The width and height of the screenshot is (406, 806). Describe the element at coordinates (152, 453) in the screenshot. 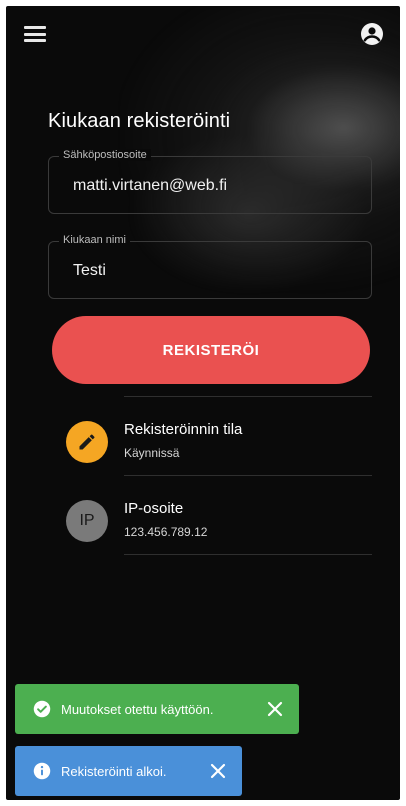

I see `registration-status-value: Käynnissä` at that location.